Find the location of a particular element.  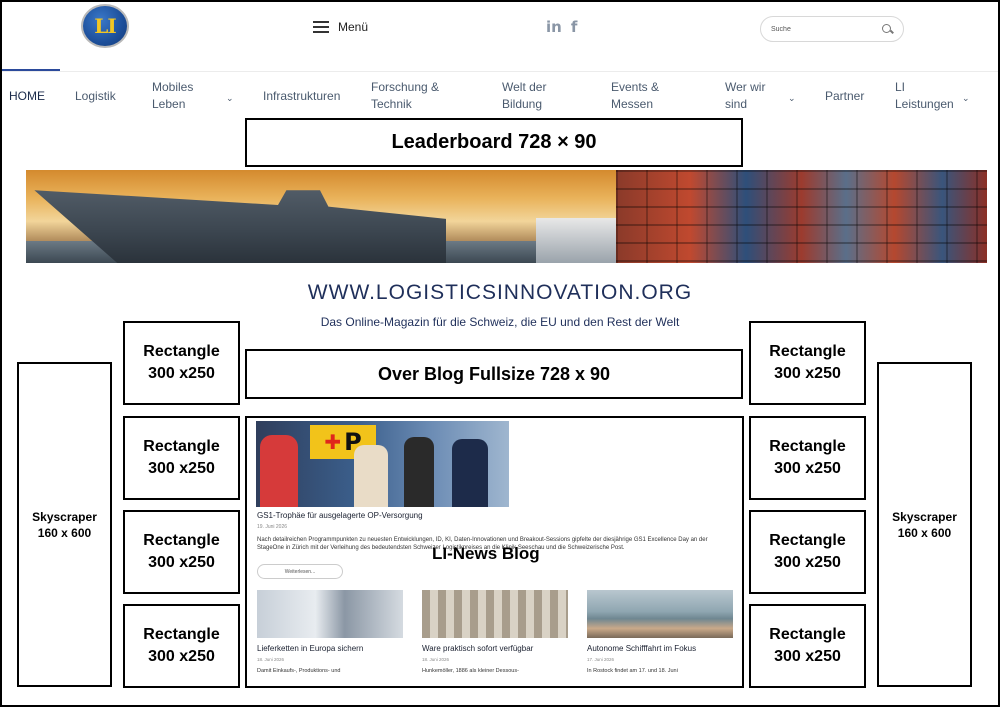

nav-divider is located at coordinates (500, 71).